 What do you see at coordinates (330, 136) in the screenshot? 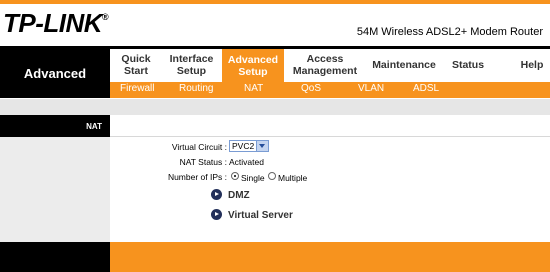
I see `panel-divider` at bounding box center [330, 136].